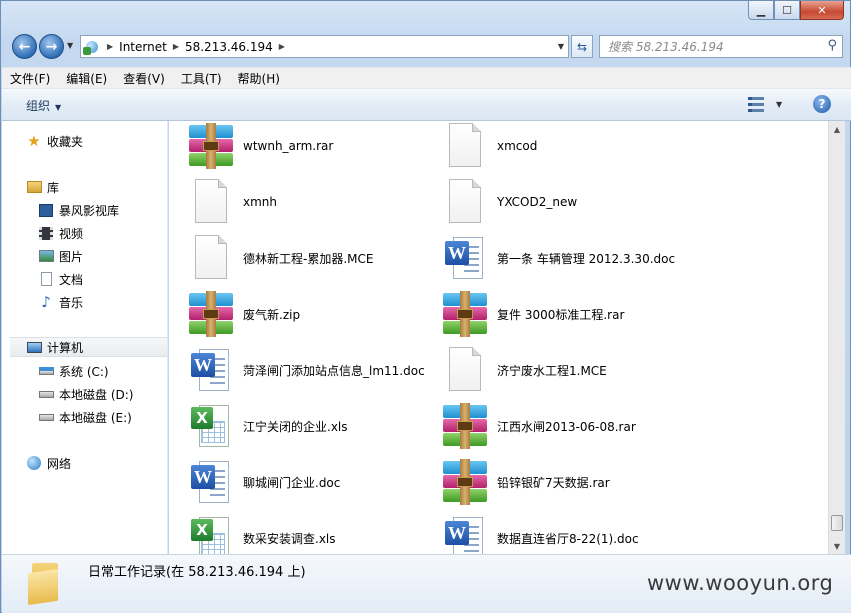 The width and height of the screenshot is (851, 613). Describe the element at coordinates (558, 258) in the screenshot. I see `file-item: W 第一条 车辆管理 2012.3.30.doc` at that location.